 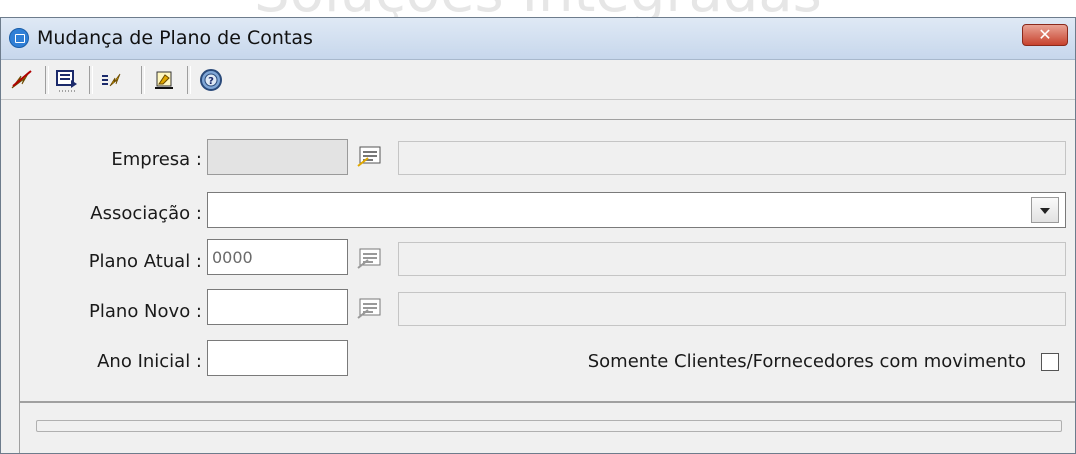 I want to click on ano-inicial-label: Ano Inicial :, so click(x=149, y=361).